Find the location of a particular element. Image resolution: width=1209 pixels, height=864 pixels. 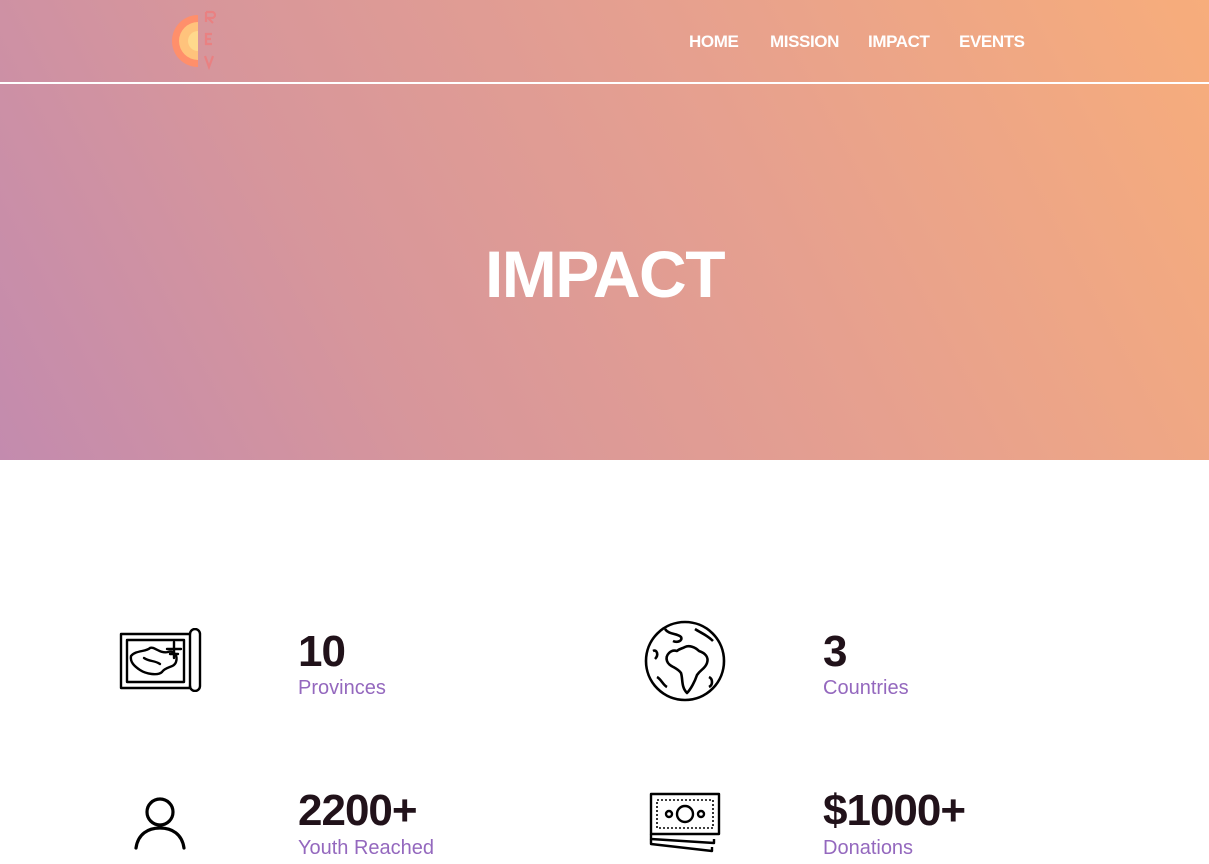

page-title: IMPACT is located at coordinates (605, 274).